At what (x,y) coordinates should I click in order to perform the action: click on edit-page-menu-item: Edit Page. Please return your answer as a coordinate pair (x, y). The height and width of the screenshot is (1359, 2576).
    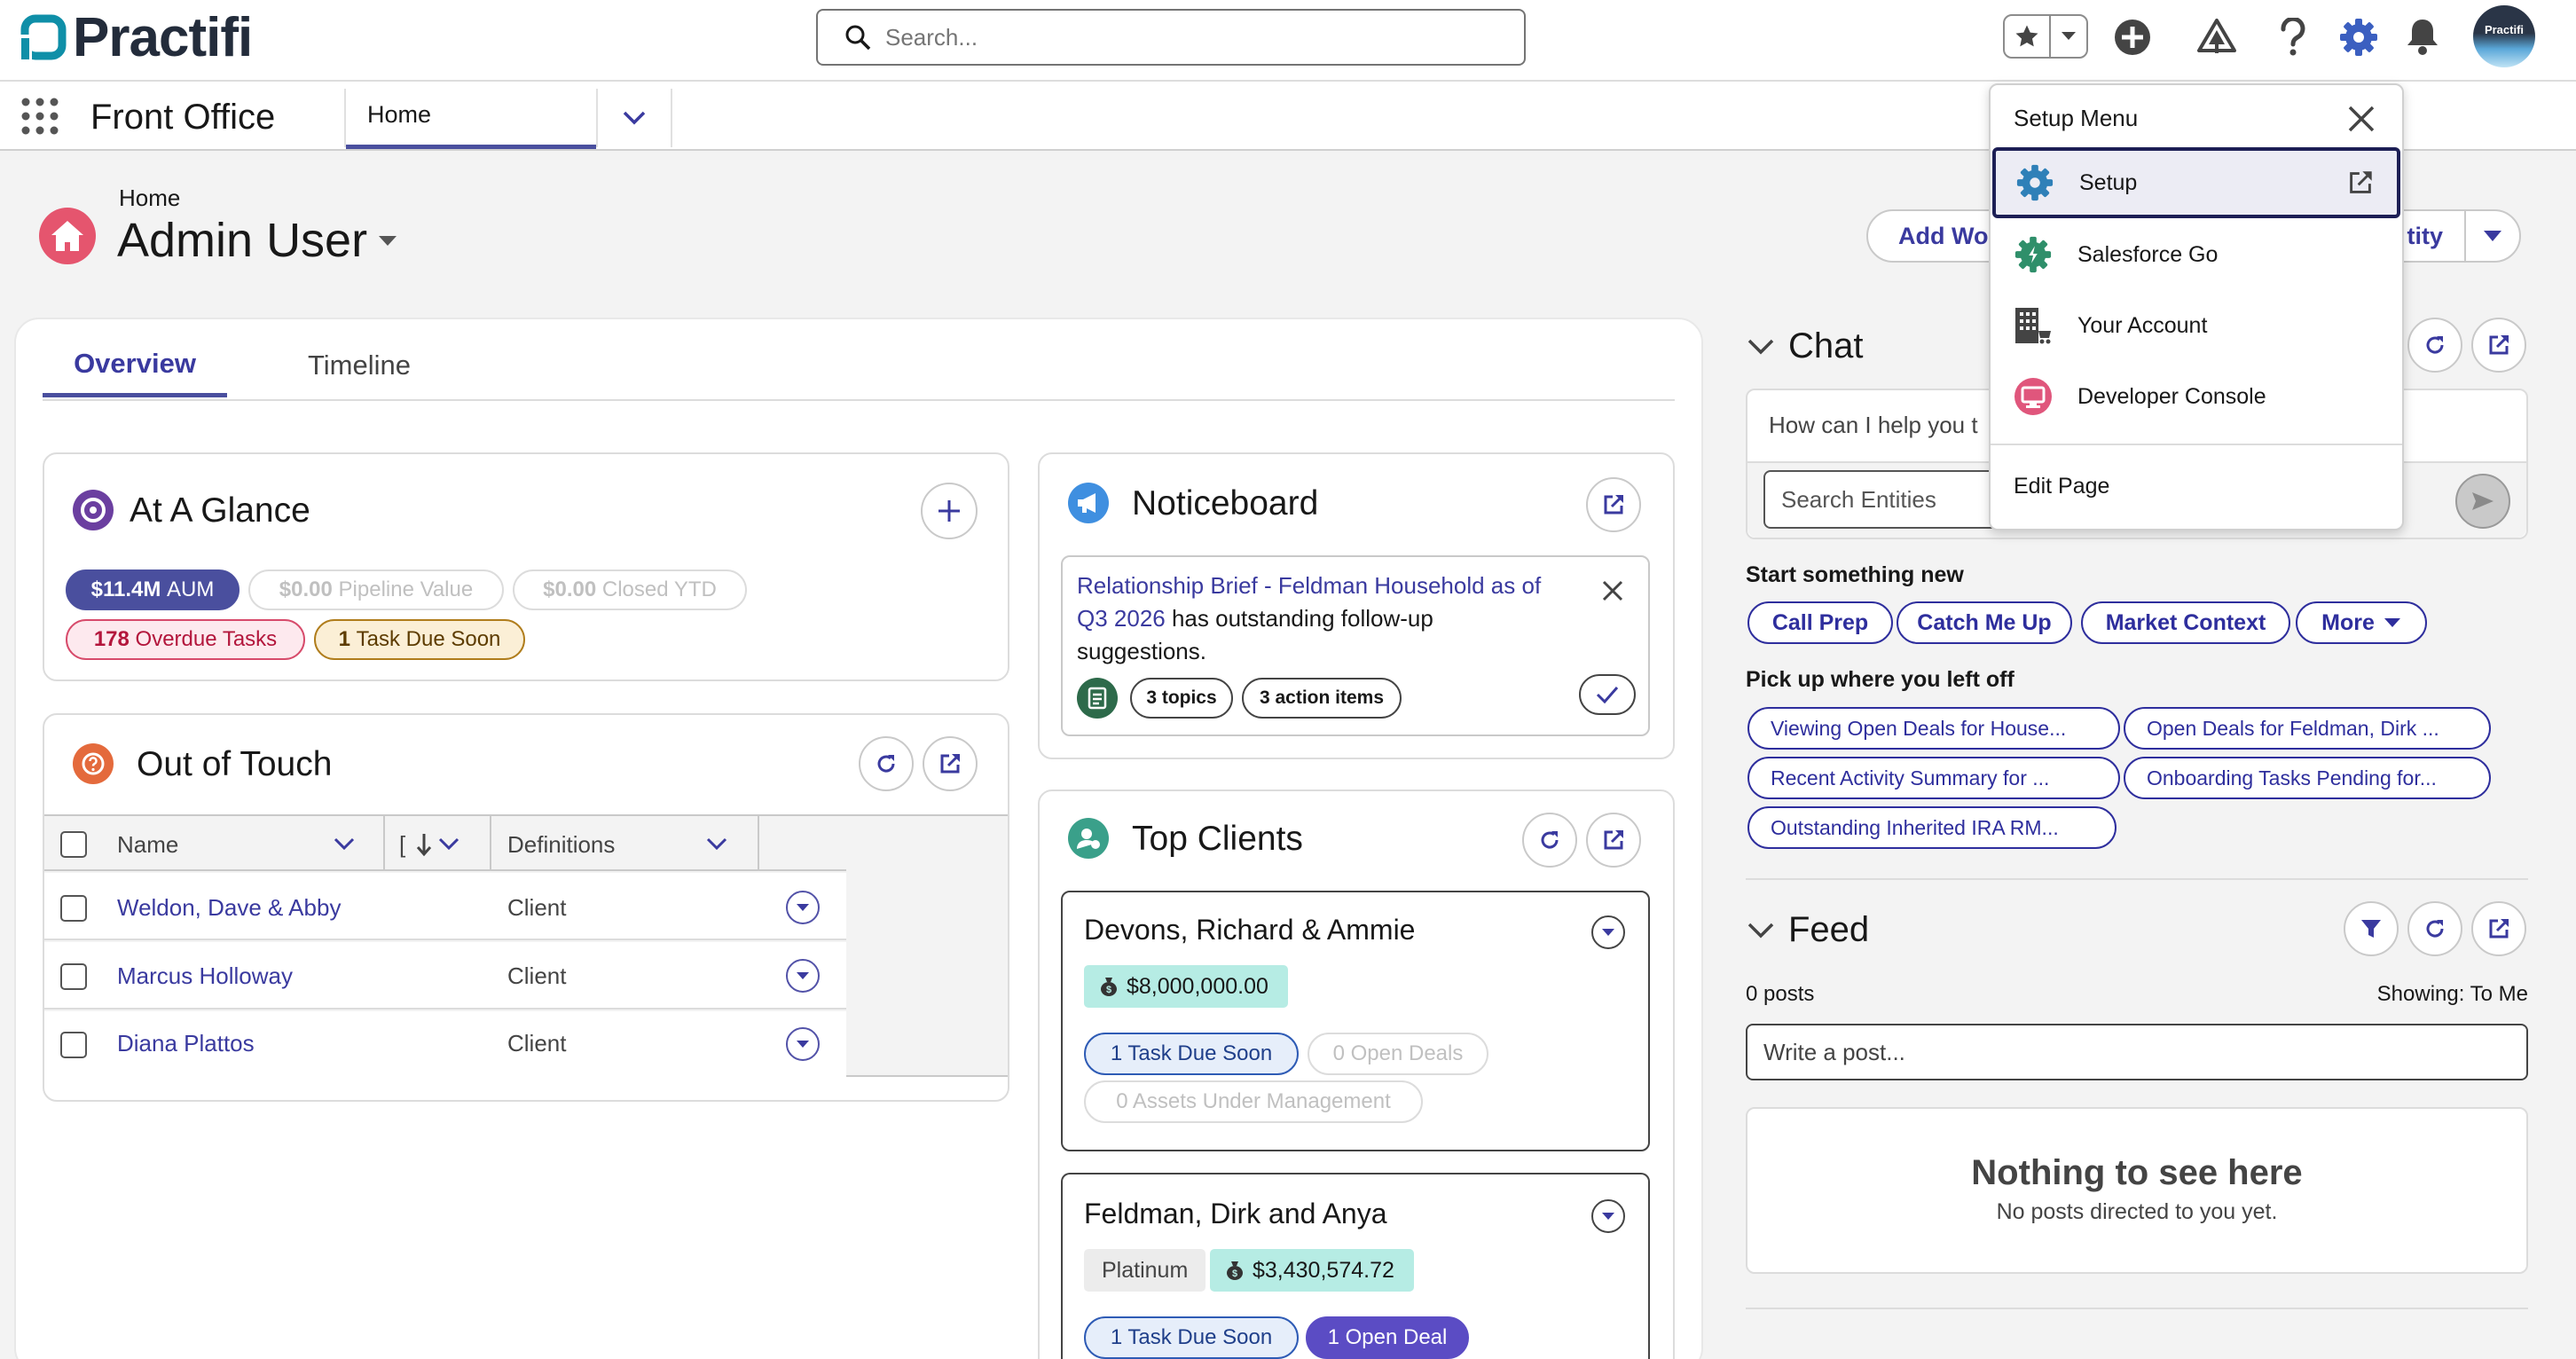
    Looking at the image, I should click on (2196, 486).